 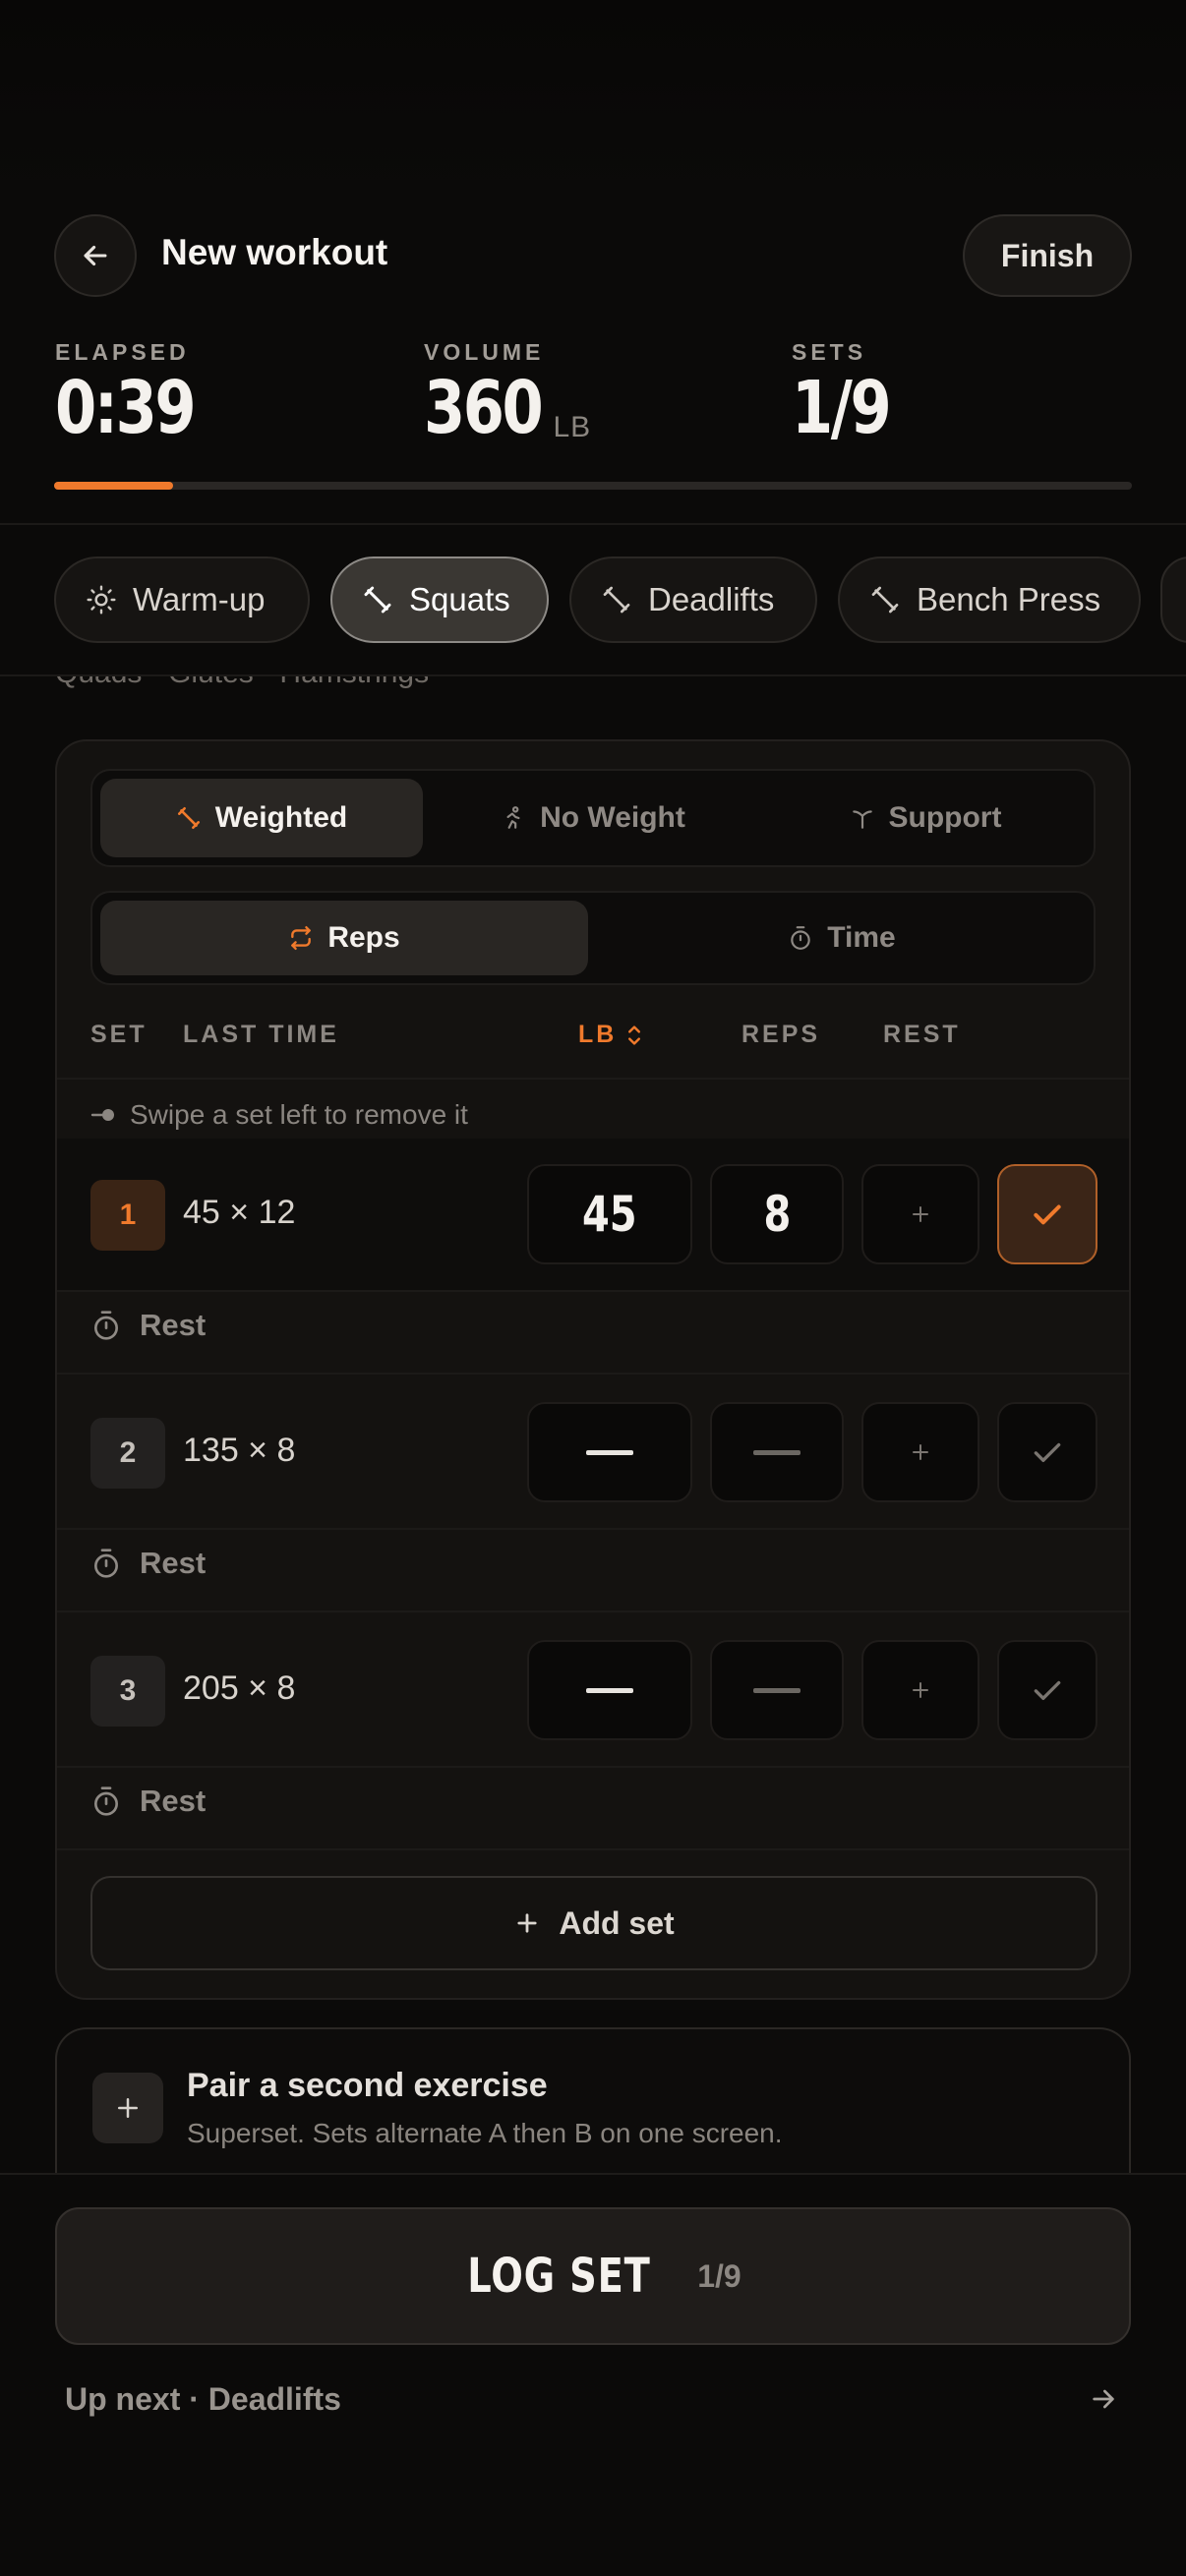 I want to click on measure-type-control: Reps Time, so click(x=593, y=938).